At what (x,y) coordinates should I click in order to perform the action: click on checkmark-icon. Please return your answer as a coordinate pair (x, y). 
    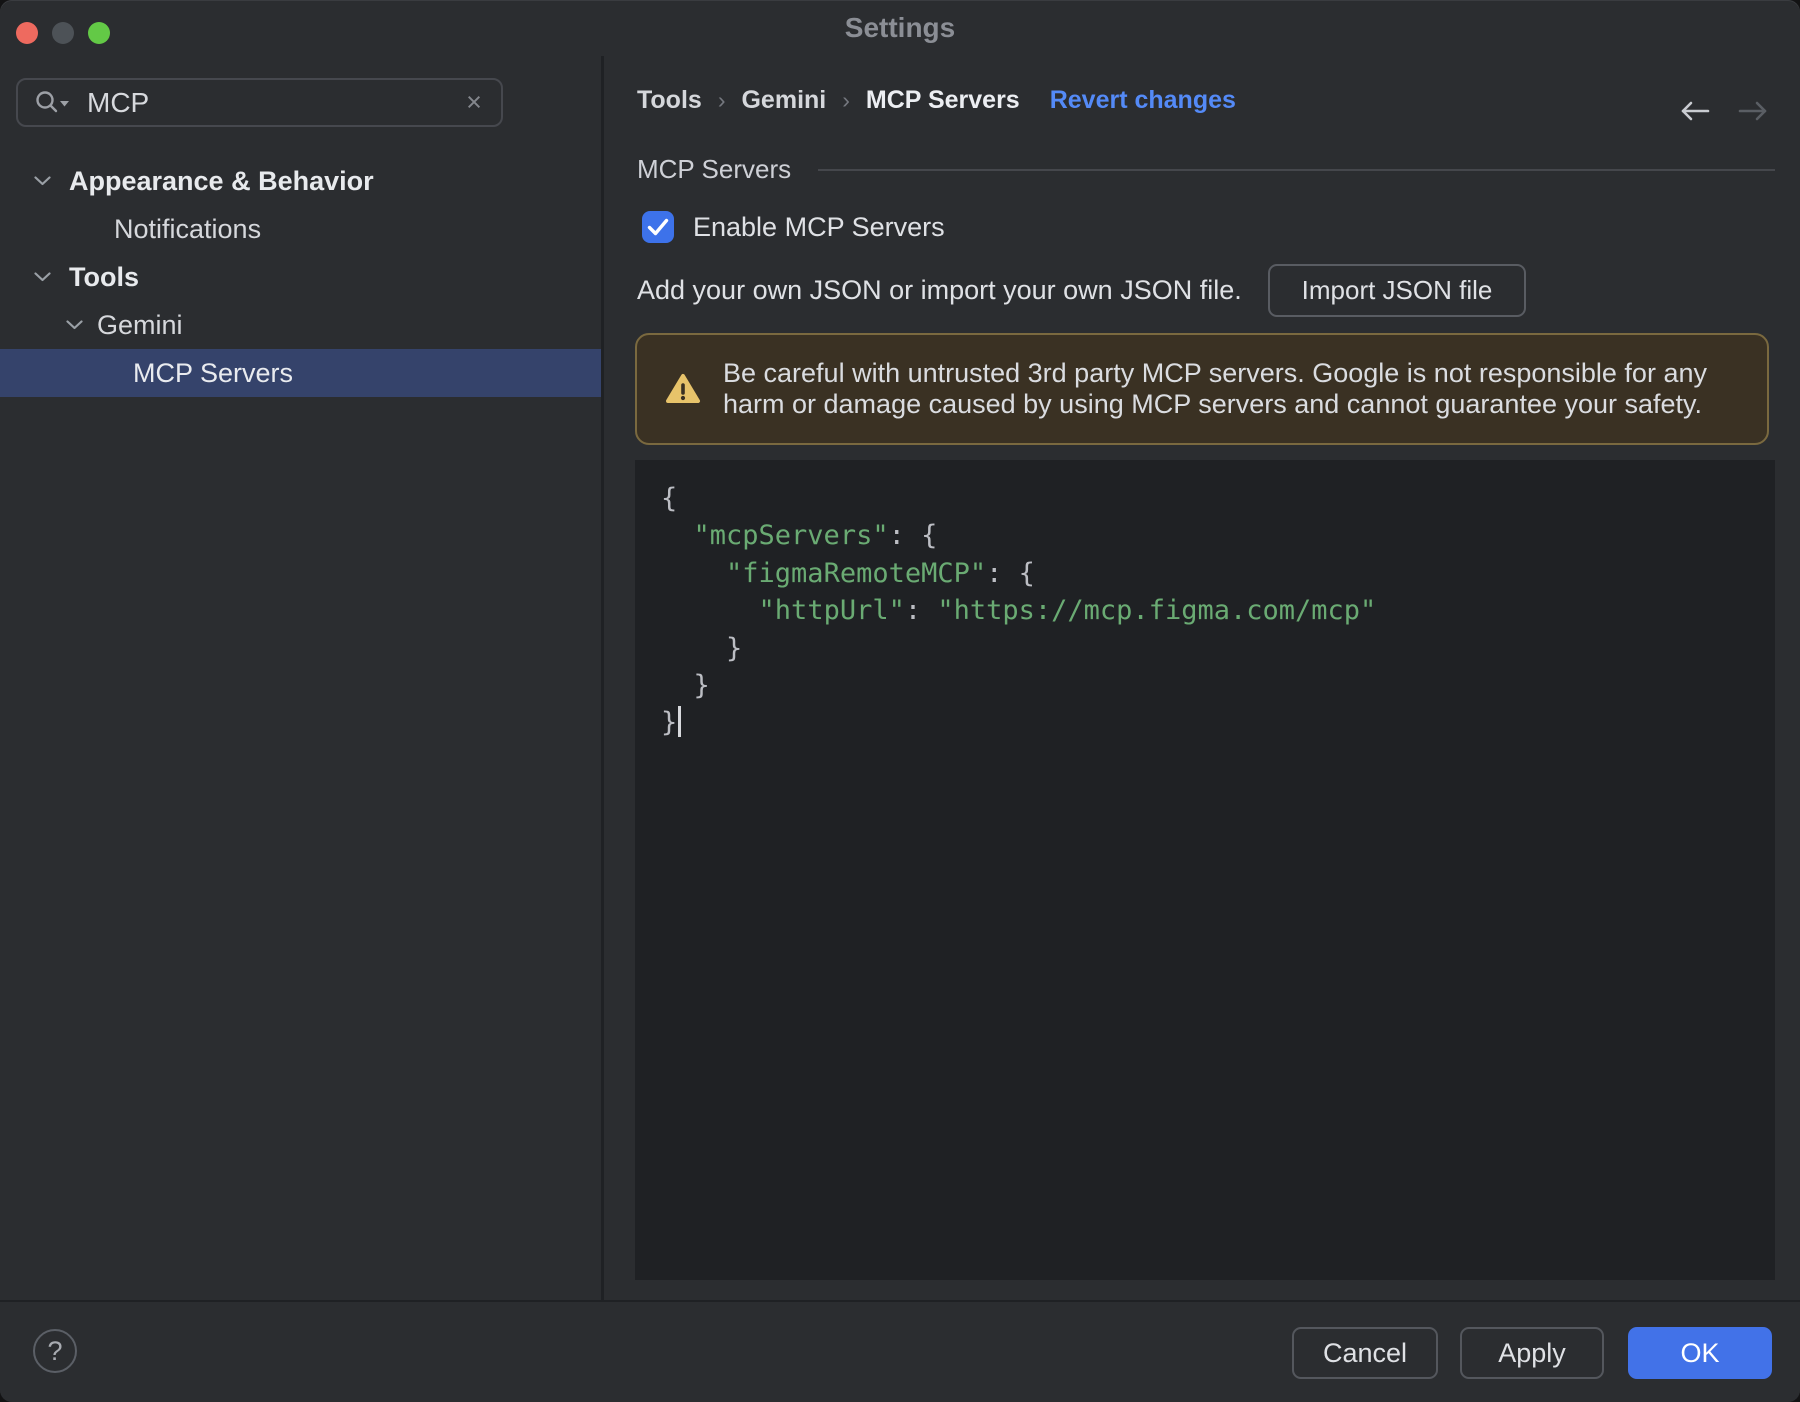
    Looking at the image, I should click on (658, 227).